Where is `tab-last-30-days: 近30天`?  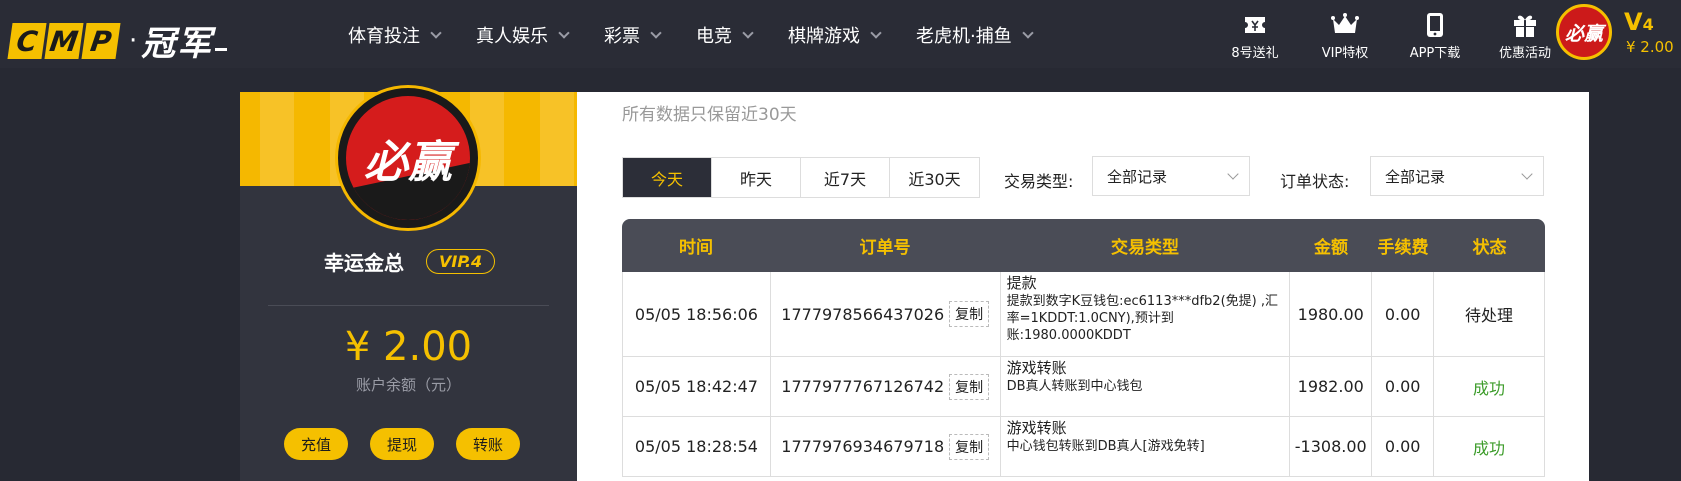 tab-last-30-days: 近30天 is located at coordinates (934, 177).